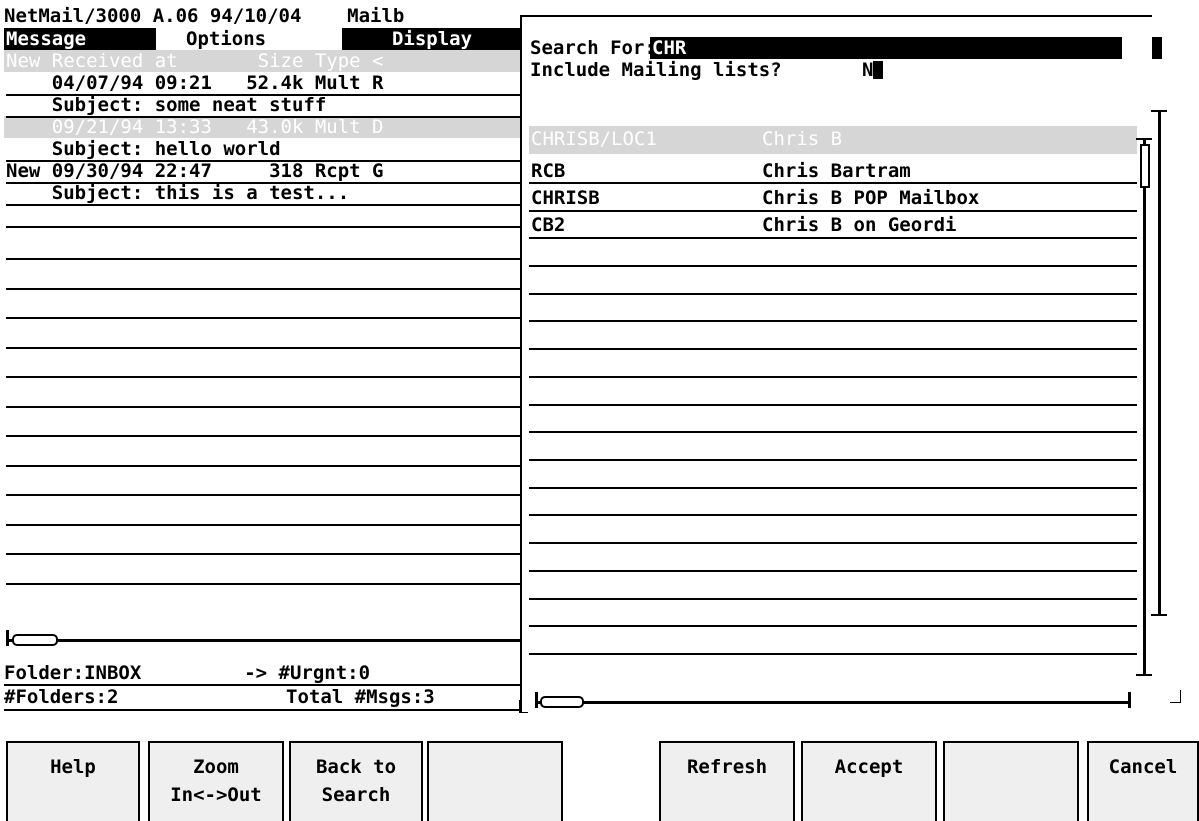 The image size is (1199, 821). Describe the element at coordinates (226, 39) in the screenshot. I see `menu-options: Options` at that location.